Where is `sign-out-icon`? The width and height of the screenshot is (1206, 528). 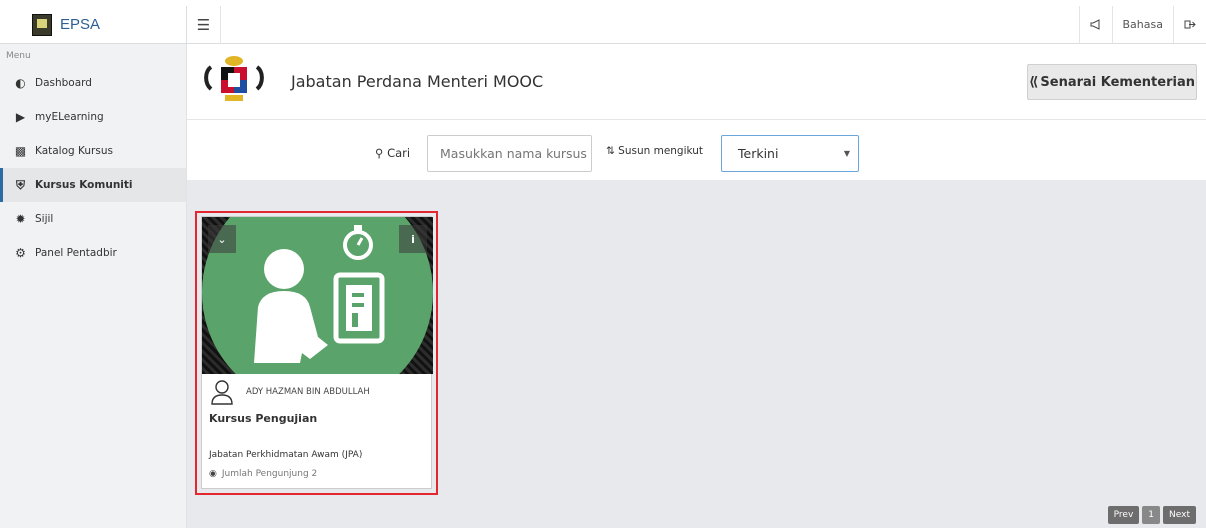
sign-out-icon is located at coordinates (1189, 24).